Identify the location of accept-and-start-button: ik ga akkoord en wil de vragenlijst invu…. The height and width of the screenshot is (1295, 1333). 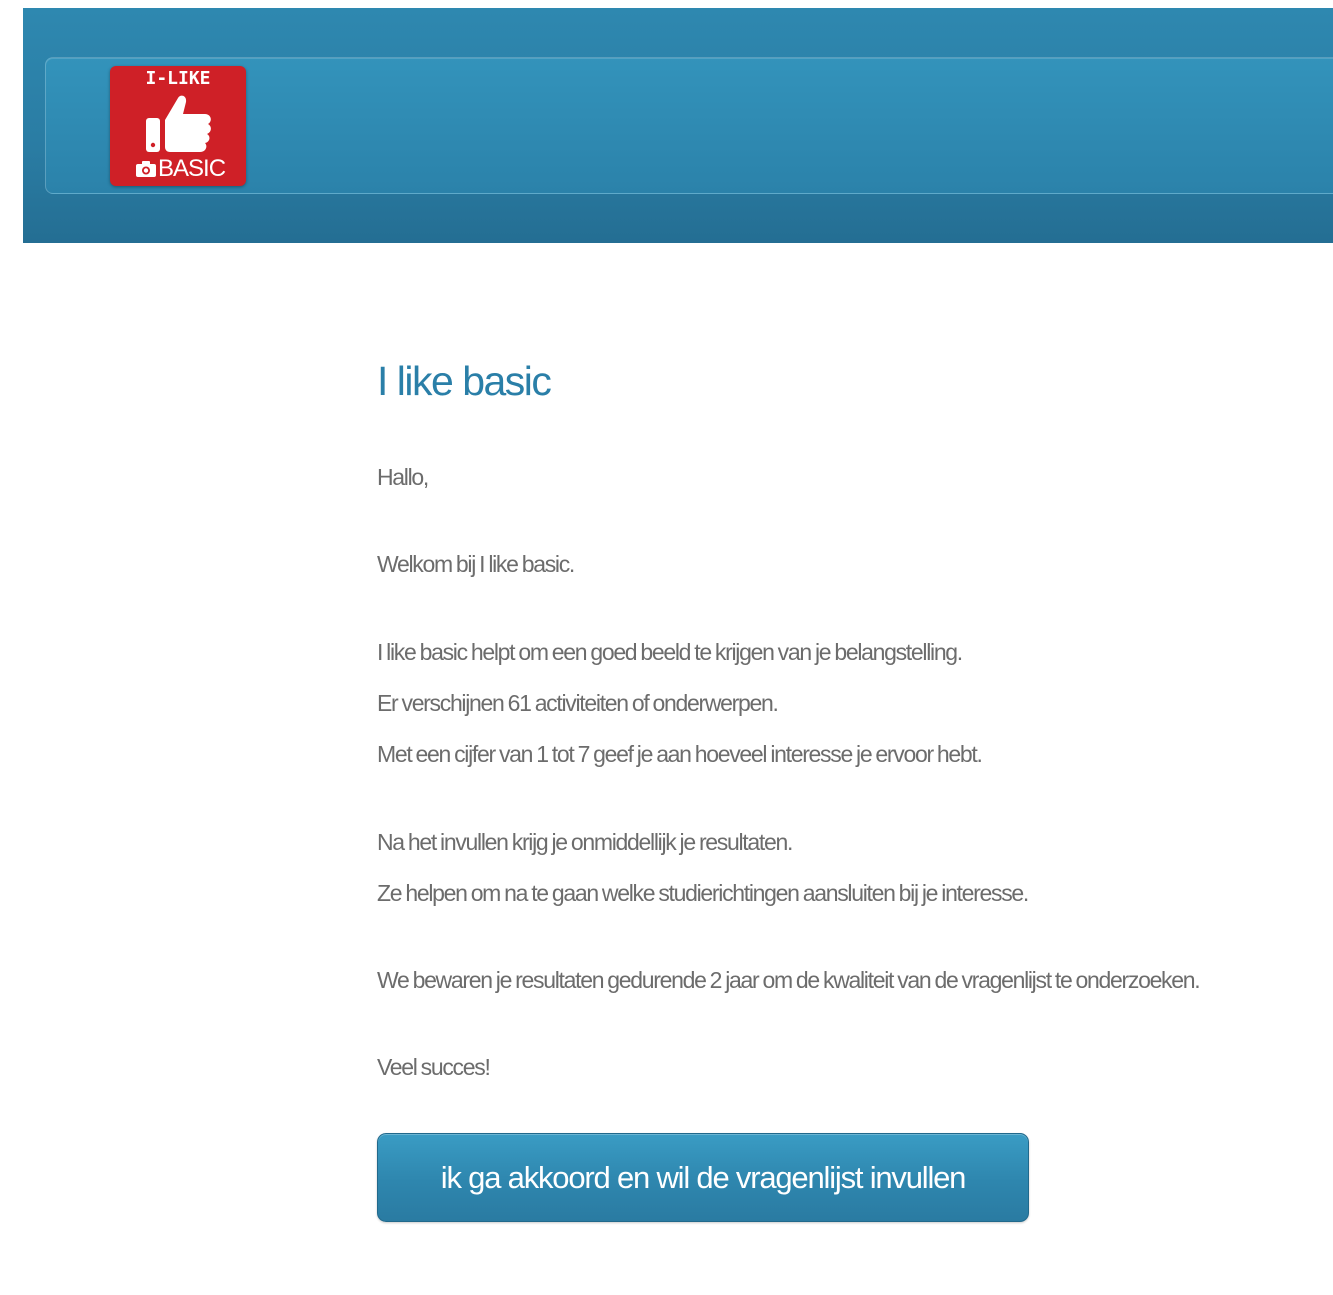
(703, 1177).